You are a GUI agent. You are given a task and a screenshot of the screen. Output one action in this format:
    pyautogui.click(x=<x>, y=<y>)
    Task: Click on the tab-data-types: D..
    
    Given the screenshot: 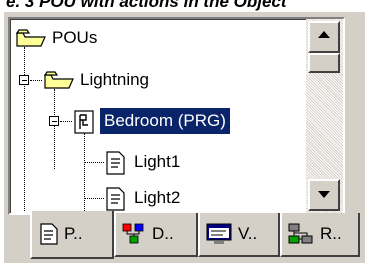 What is the action you would take?
    pyautogui.click(x=156, y=235)
    